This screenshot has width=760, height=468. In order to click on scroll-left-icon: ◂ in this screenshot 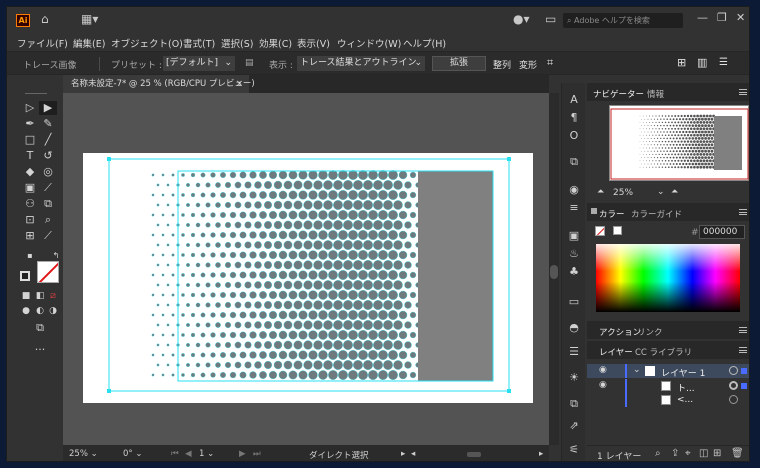, I will do `click(413, 454)`.